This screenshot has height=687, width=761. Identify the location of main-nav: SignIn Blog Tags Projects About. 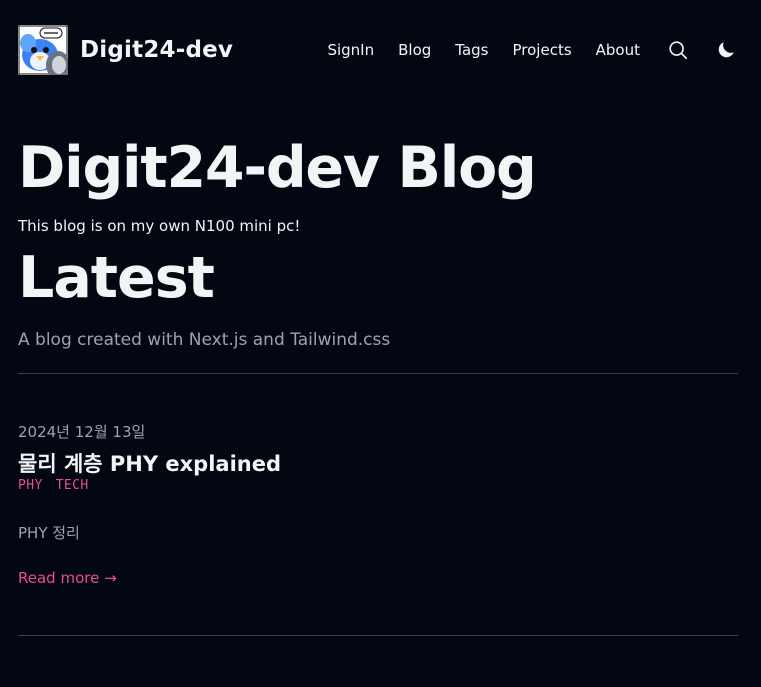
(532, 50).